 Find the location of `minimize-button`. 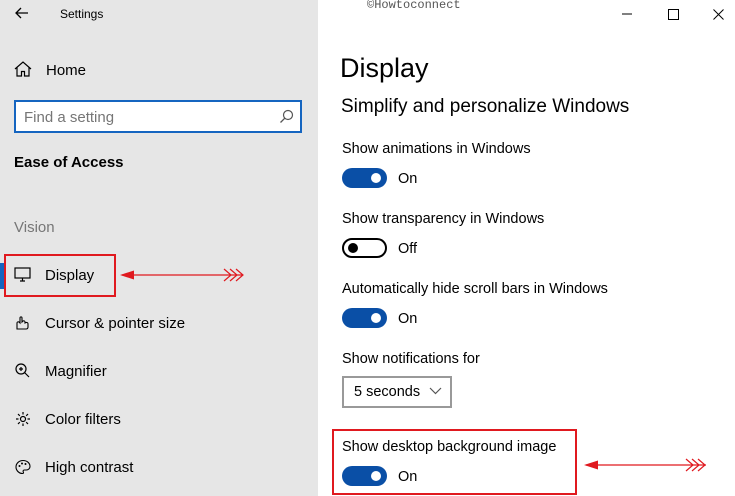

minimize-button is located at coordinates (627, 14).